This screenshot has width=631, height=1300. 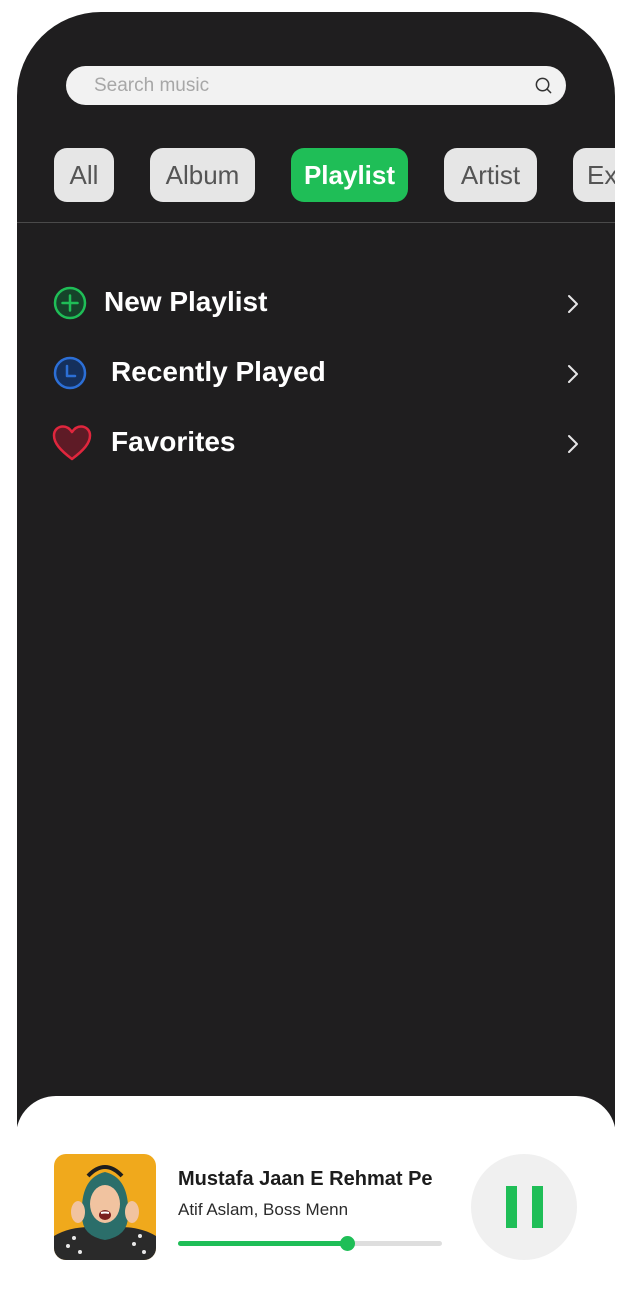 I want to click on menu-item-recently-played: Recently Played, so click(x=316, y=373).